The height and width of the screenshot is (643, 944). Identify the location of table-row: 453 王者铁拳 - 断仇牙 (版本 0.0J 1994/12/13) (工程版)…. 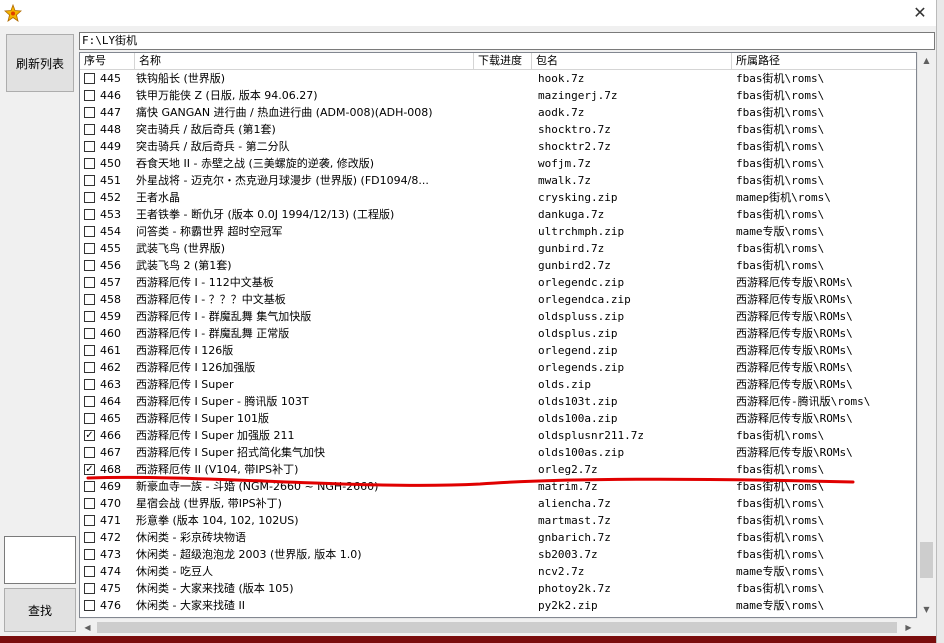
(498, 214).